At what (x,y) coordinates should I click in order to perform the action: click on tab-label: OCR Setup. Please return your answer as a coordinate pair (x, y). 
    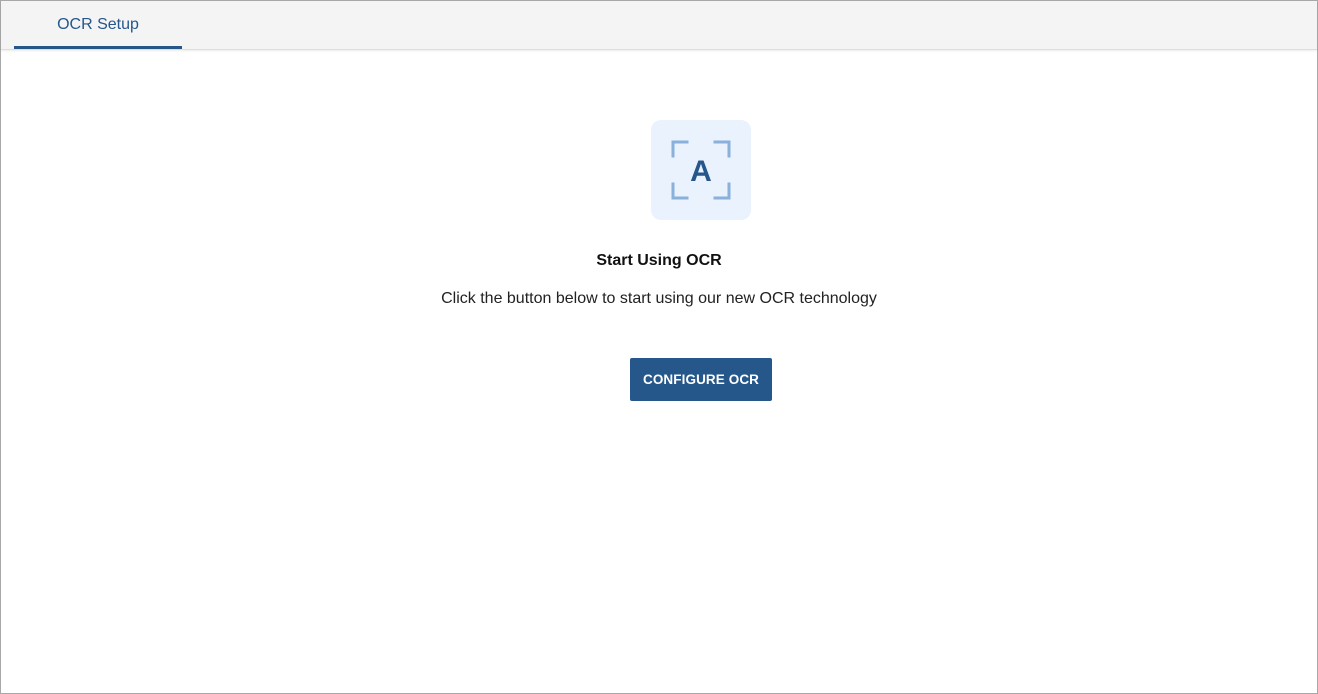
    Looking at the image, I should click on (98, 24).